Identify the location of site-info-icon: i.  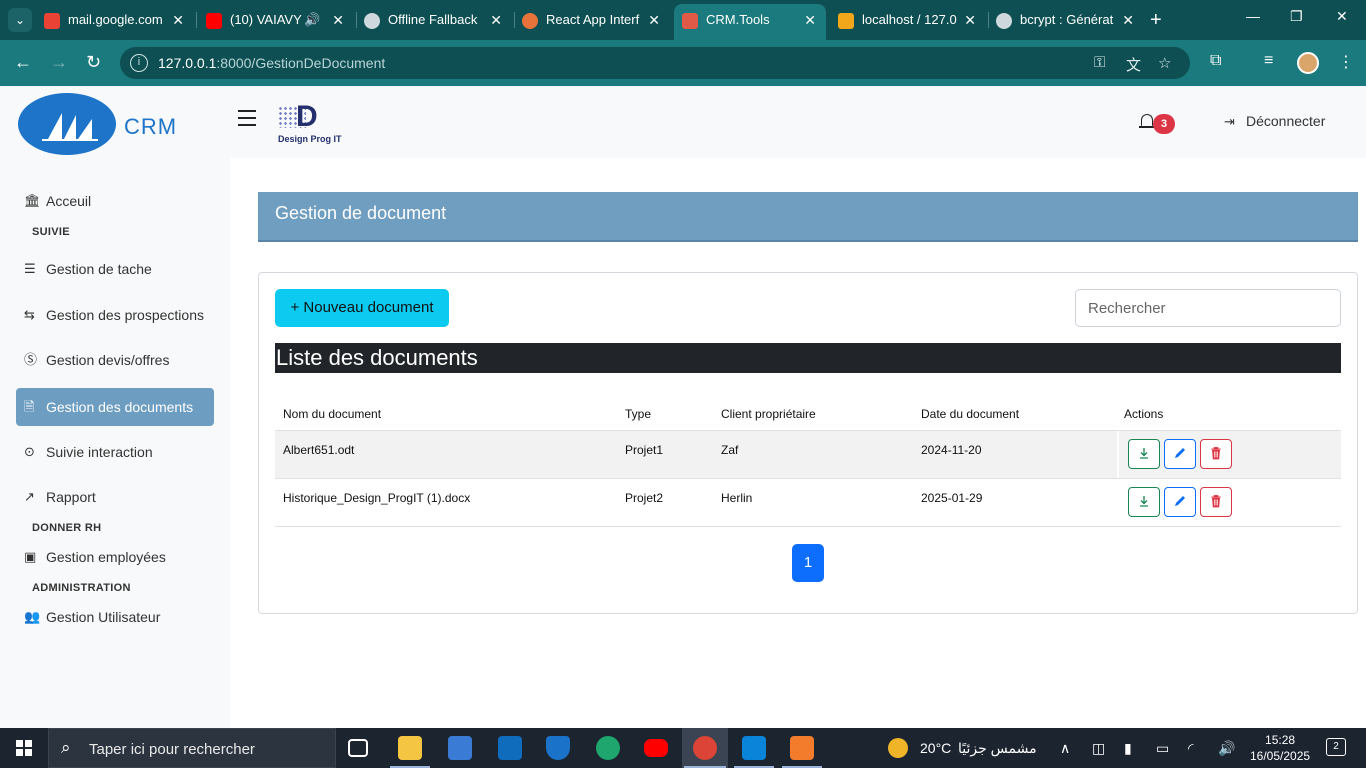
(139, 63).